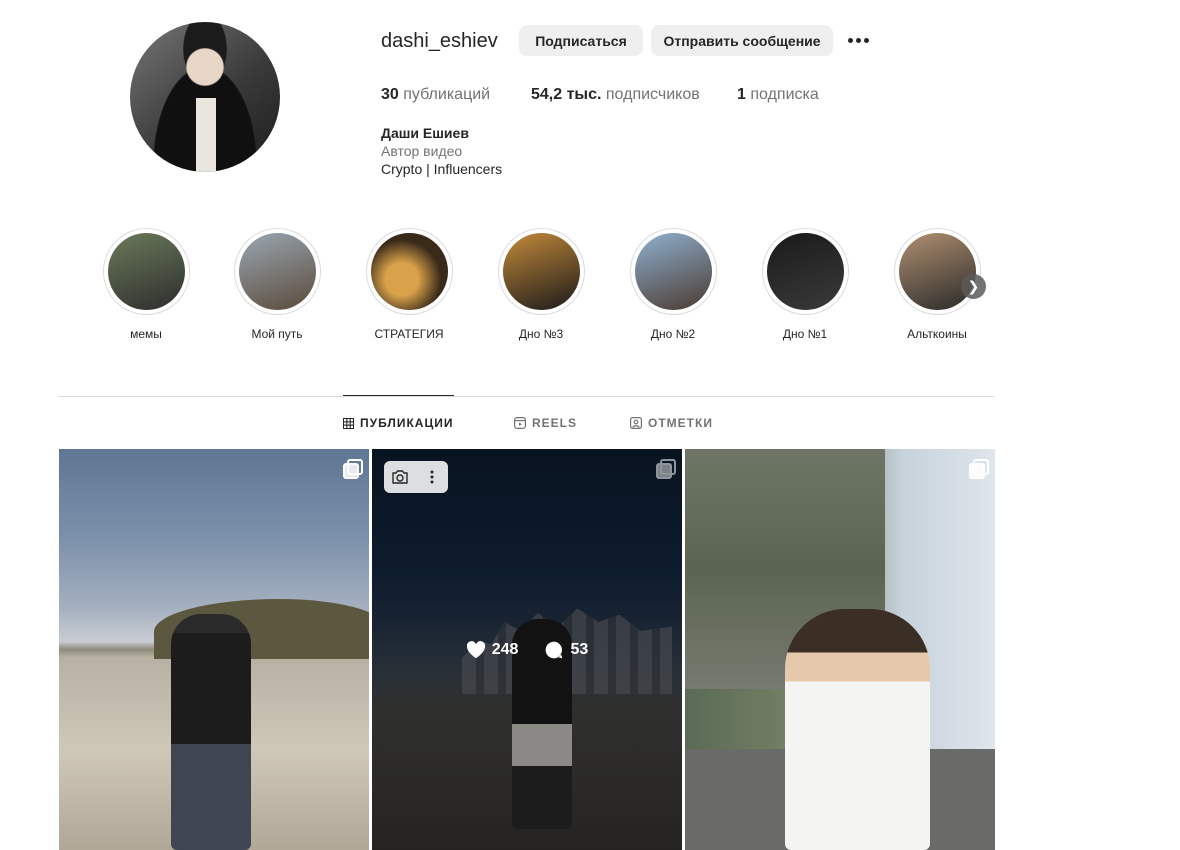 The width and height of the screenshot is (1180, 850). What do you see at coordinates (673, 334) in the screenshot?
I see `highlight-label: Дно №2` at bounding box center [673, 334].